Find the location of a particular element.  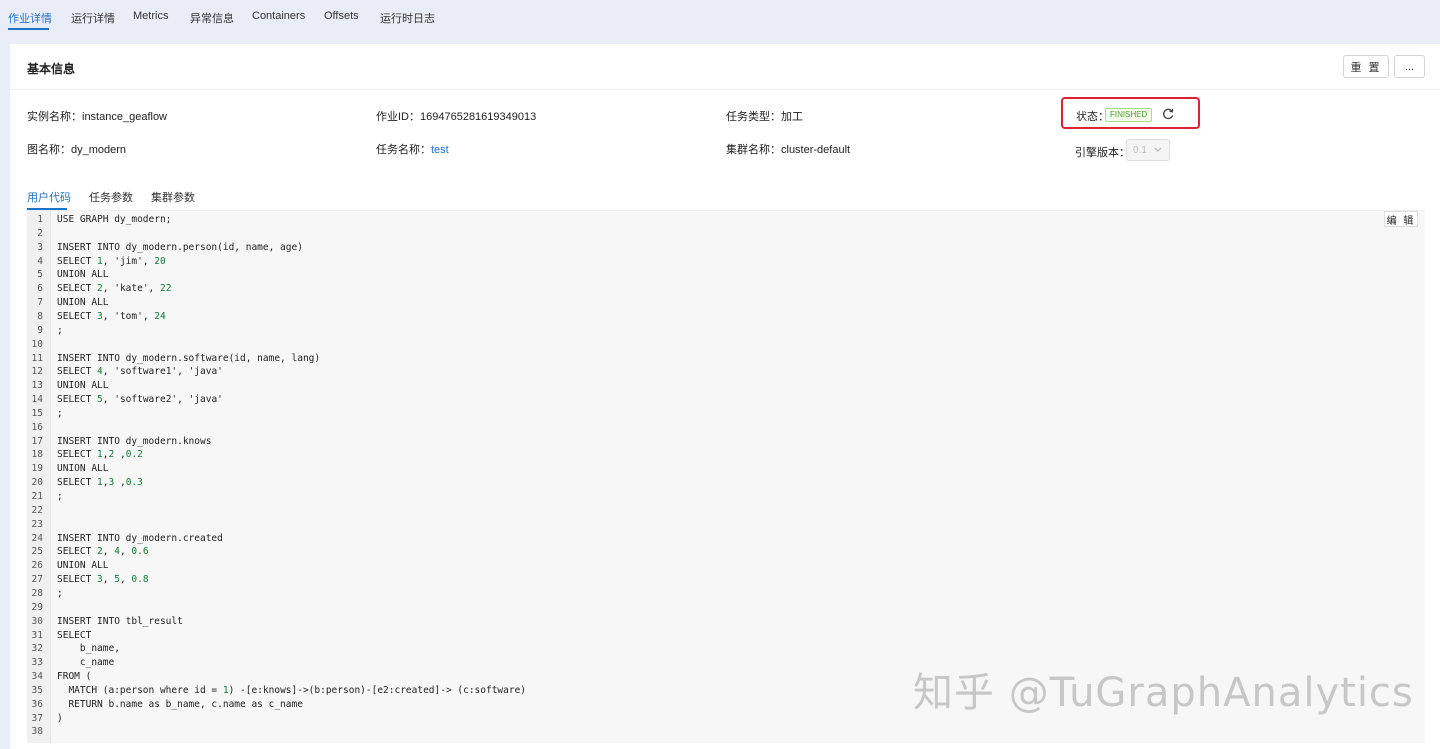

job-id-field: 作业ID：1694765281619349013 is located at coordinates (456, 116).